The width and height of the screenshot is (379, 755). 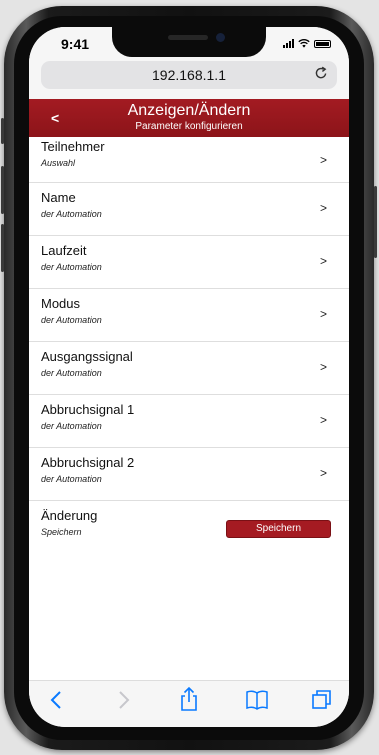 I want to click on list-item-sublabel: Auswahl, so click(x=58, y=163).